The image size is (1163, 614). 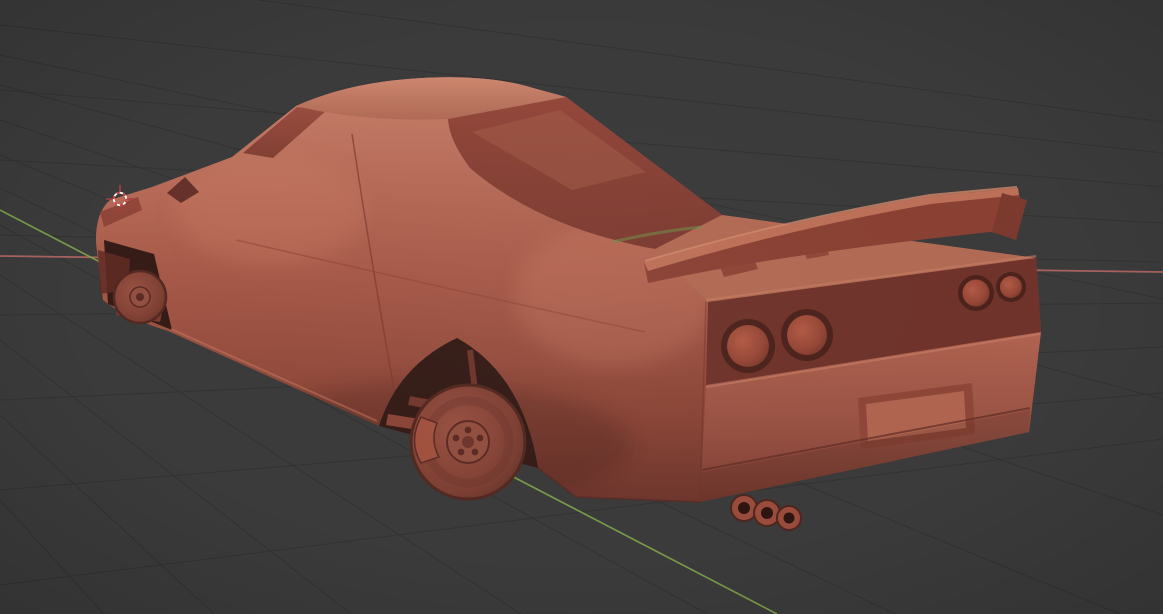 I want to click on rear-brake-disc, so click(x=468, y=442).